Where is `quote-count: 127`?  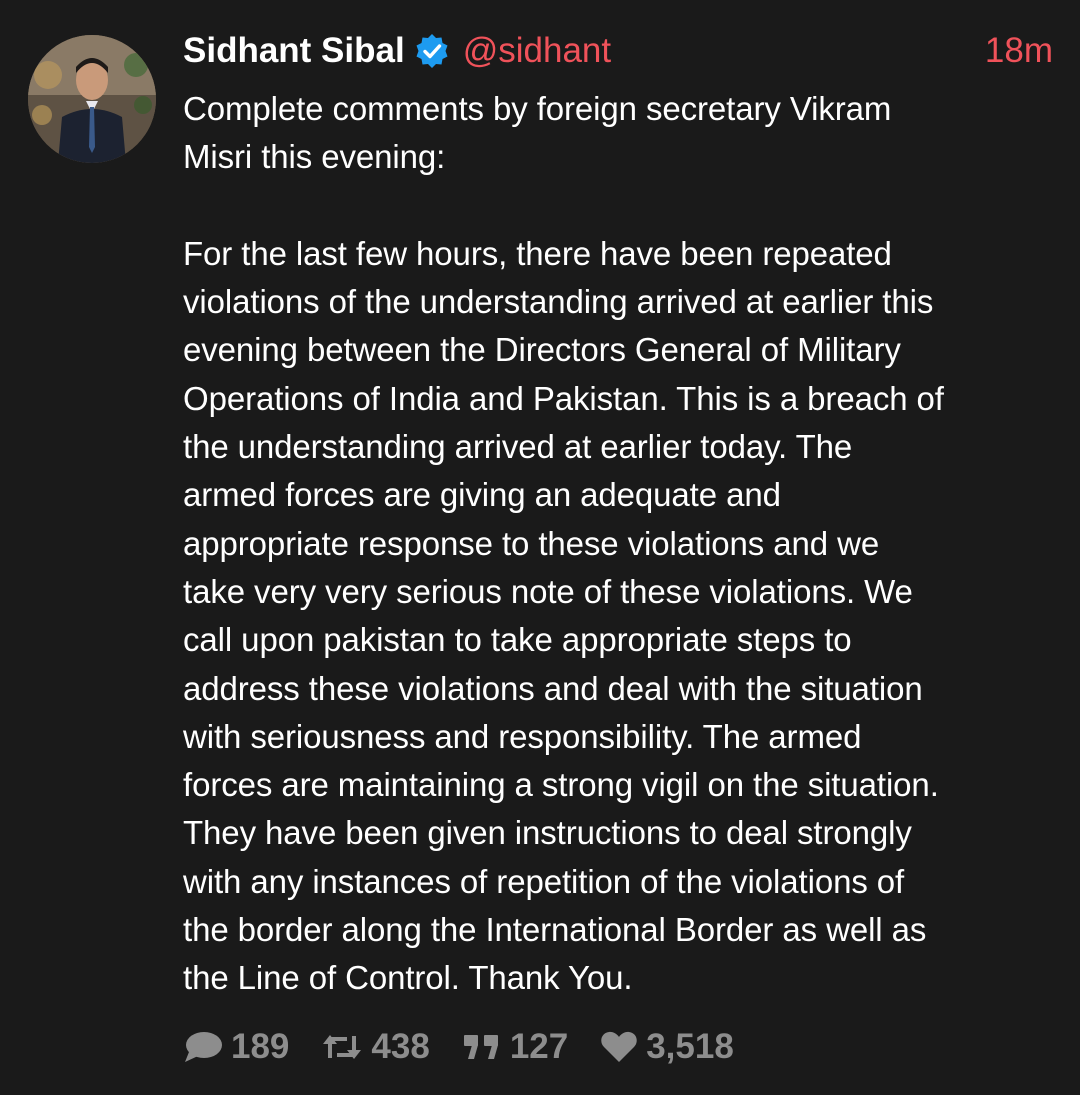 quote-count: 127 is located at coordinates (539, 1046).